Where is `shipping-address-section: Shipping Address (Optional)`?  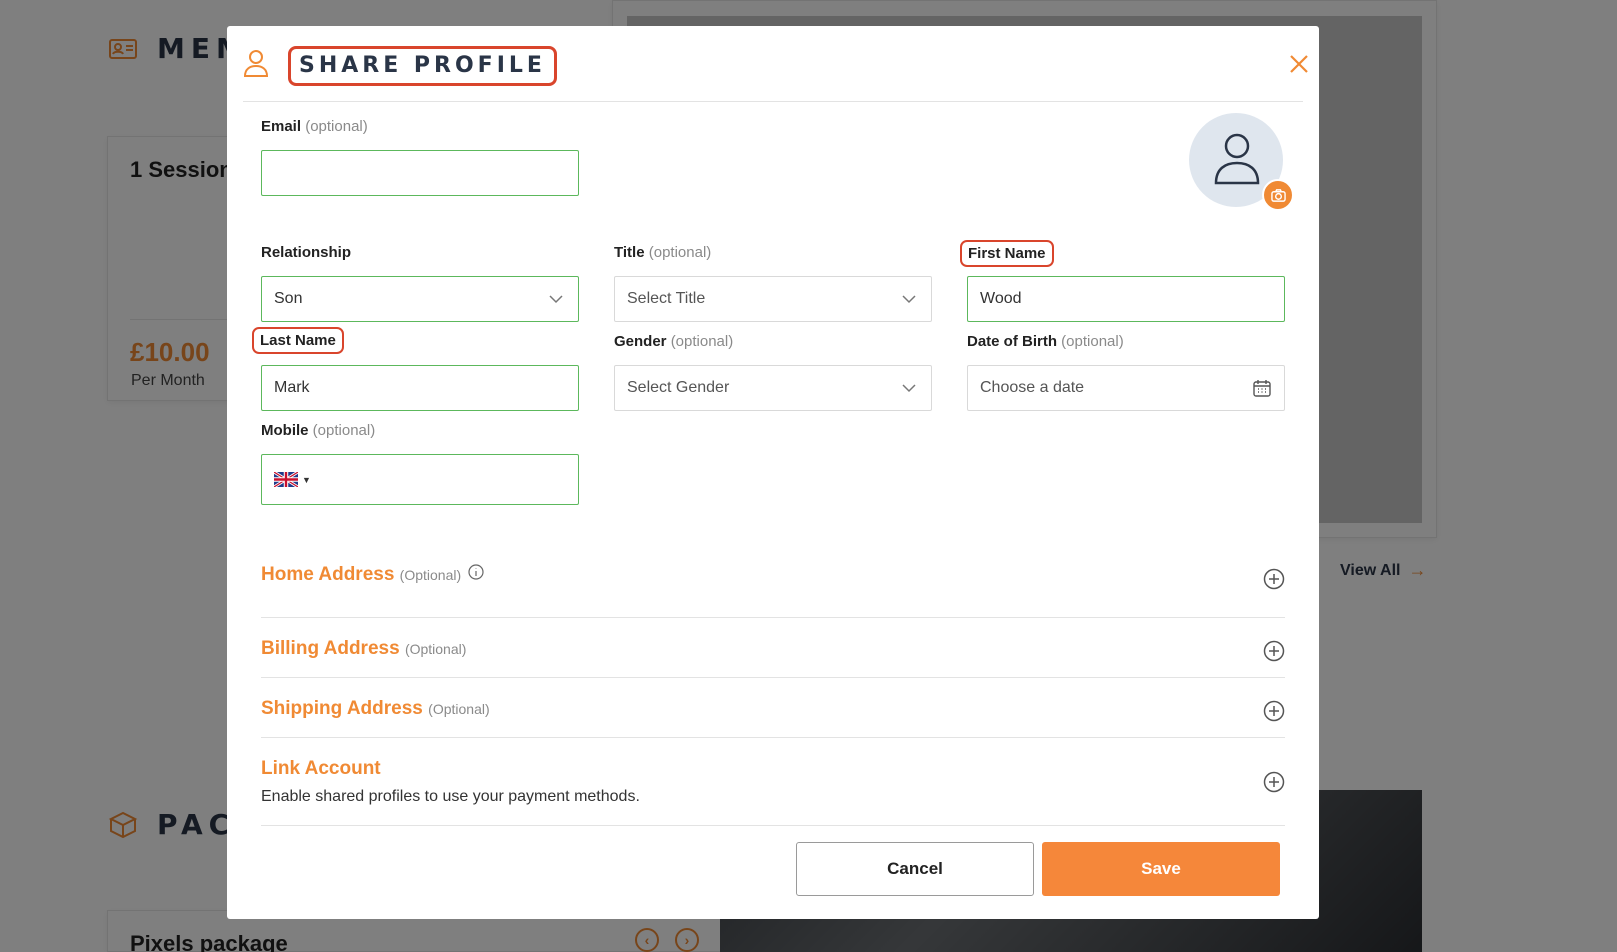 shipping-address-section: Shipping Address (Optional) is located at coordinates (773, 708).